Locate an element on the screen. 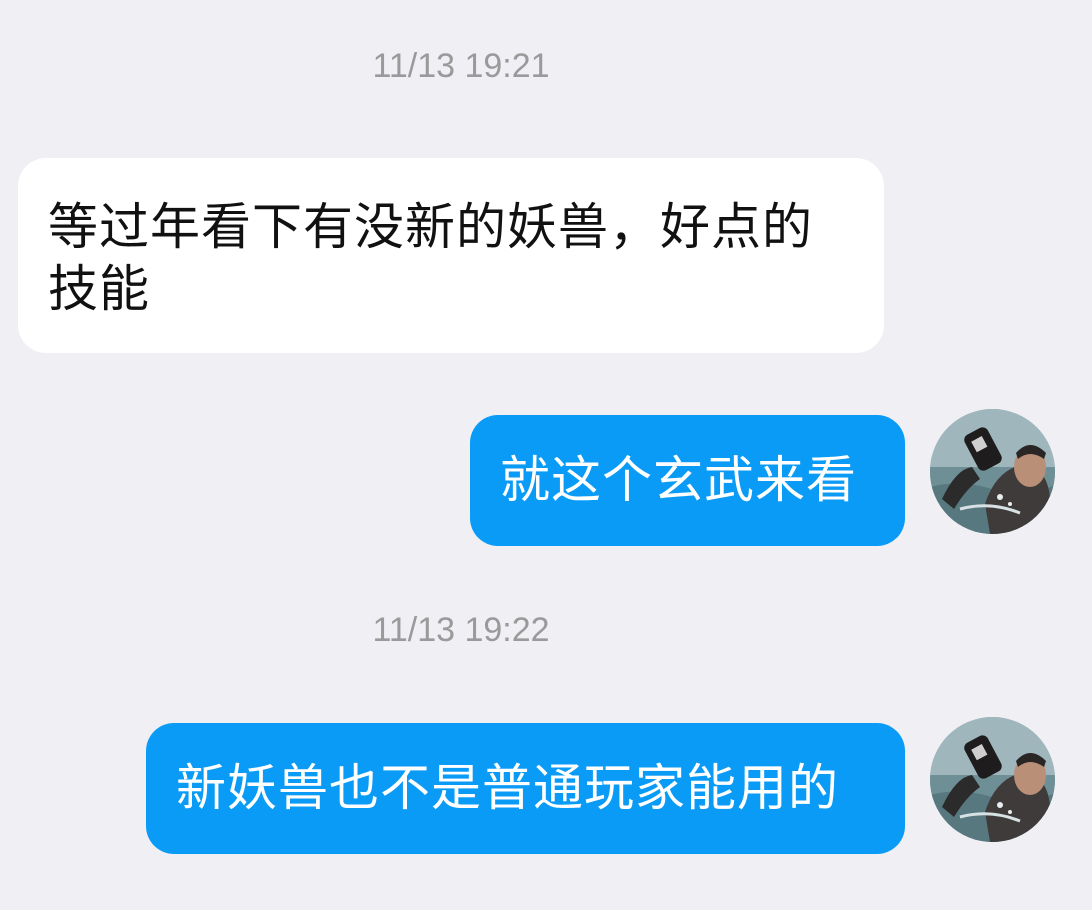  message-timestamp: 11/13 19:21 is located at coordinates (461, 66).